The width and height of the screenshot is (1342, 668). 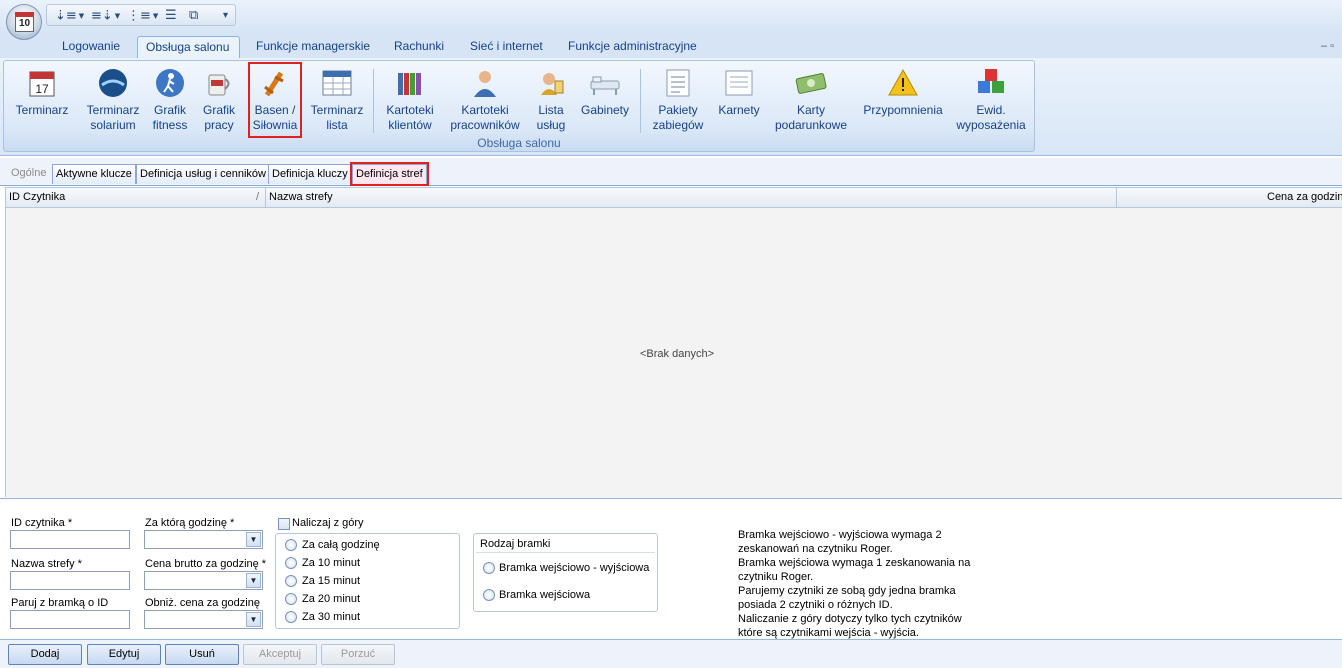 I want to click on kartoteki-klientow-button: Kartoteki klientów, so click(x=410, y=100).